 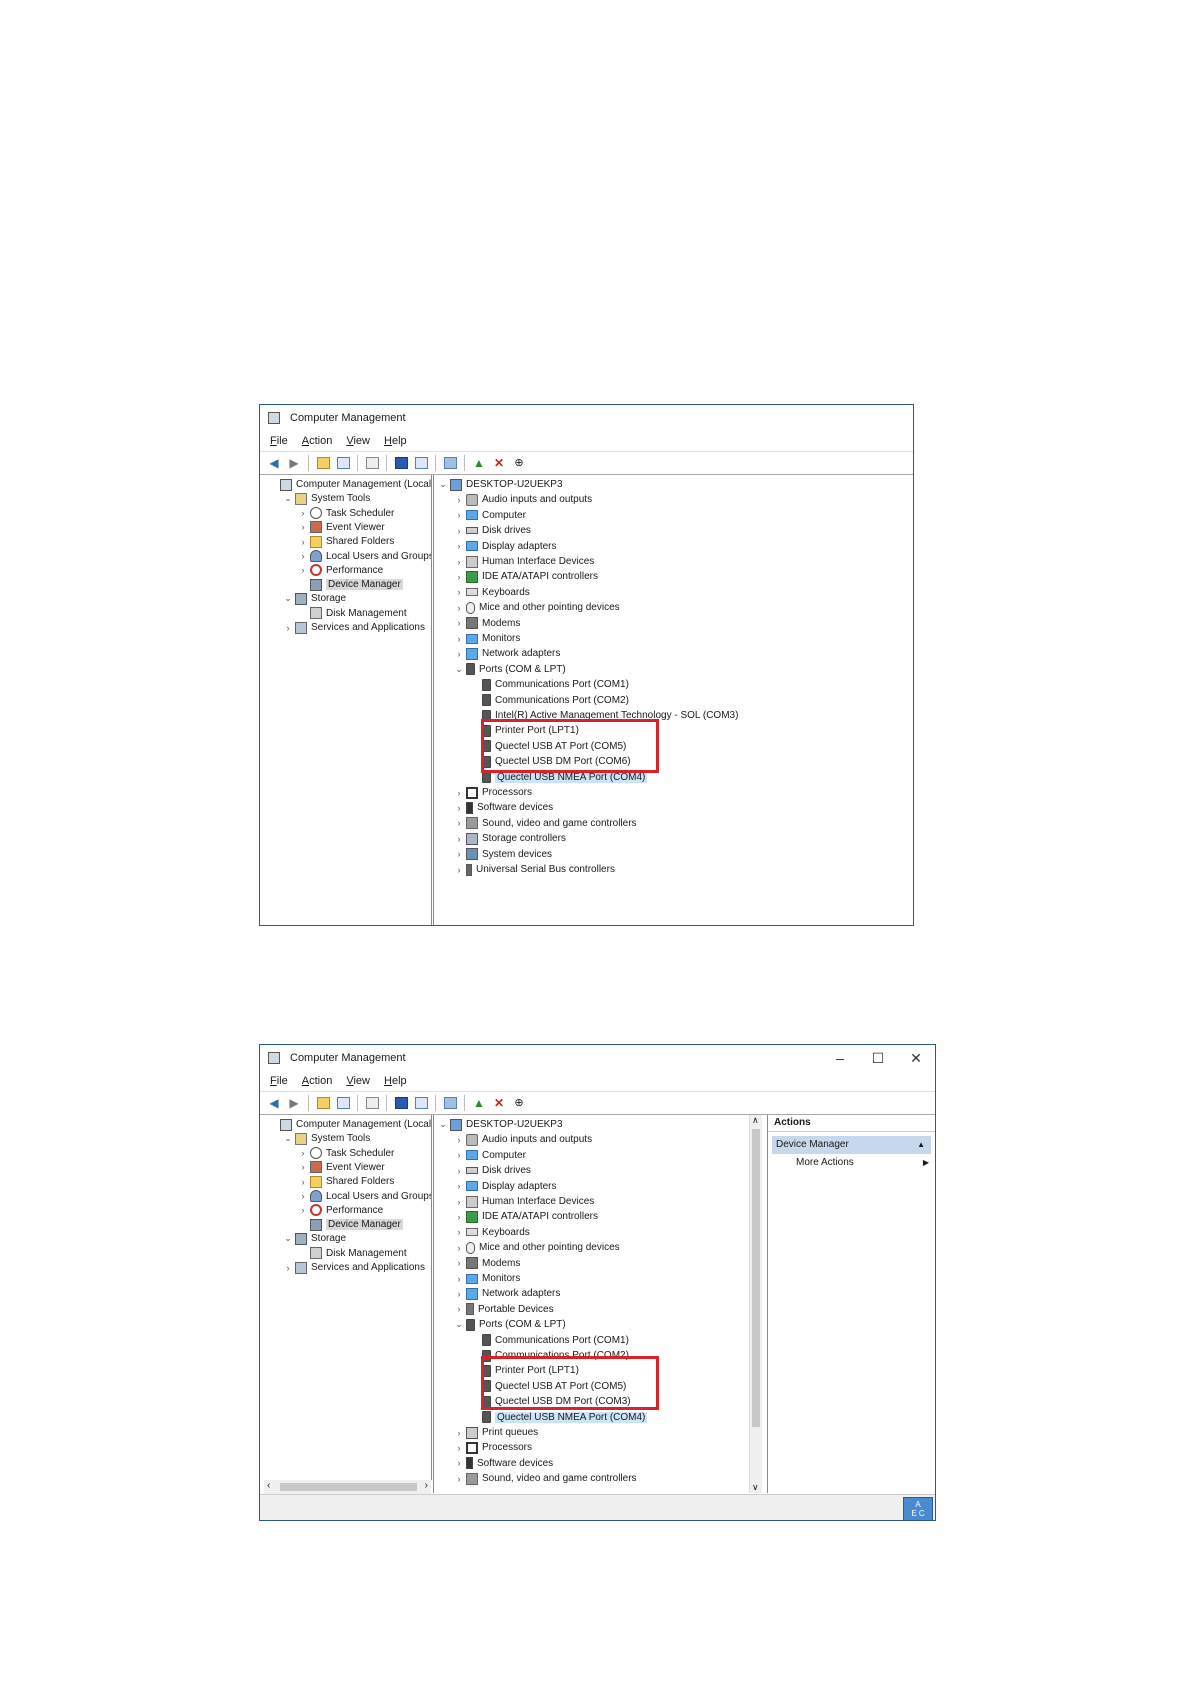 What do you see at coordinates (597, 1058) in the screenshot?
I see `title-bar: Computer Management – ☐ ✕` at bounding box center [597, 1058].